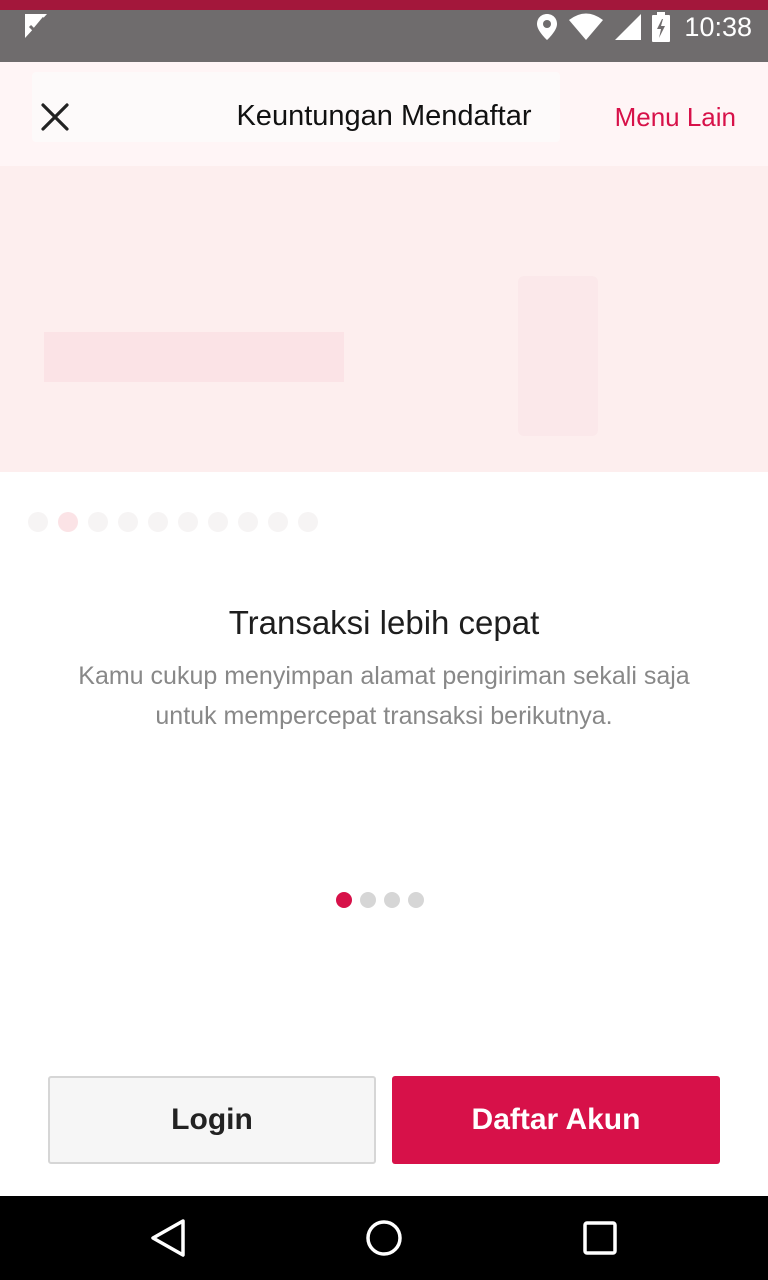 The image size is (768, 1280). I want to click on sheet-header: Keuntungan Mendaftar Menu Lain, so click(384, 114).